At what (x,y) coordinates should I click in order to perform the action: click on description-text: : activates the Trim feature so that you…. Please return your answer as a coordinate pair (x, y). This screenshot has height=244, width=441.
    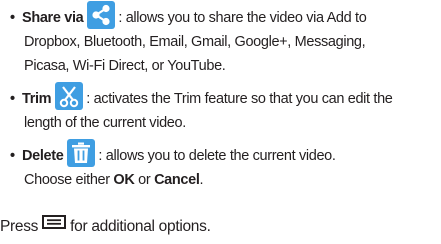
    Looking at the image, I should click on (239, 99).